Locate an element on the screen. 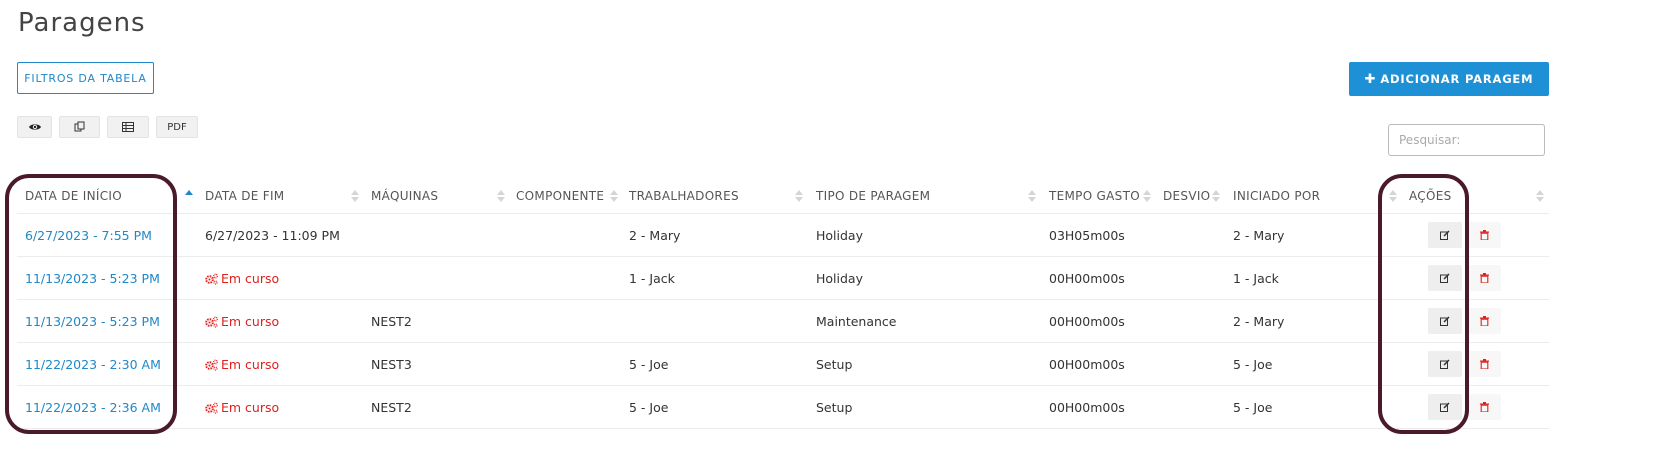  column-header-started-by: INICIADO POR is located at coordinates (1276, 196).